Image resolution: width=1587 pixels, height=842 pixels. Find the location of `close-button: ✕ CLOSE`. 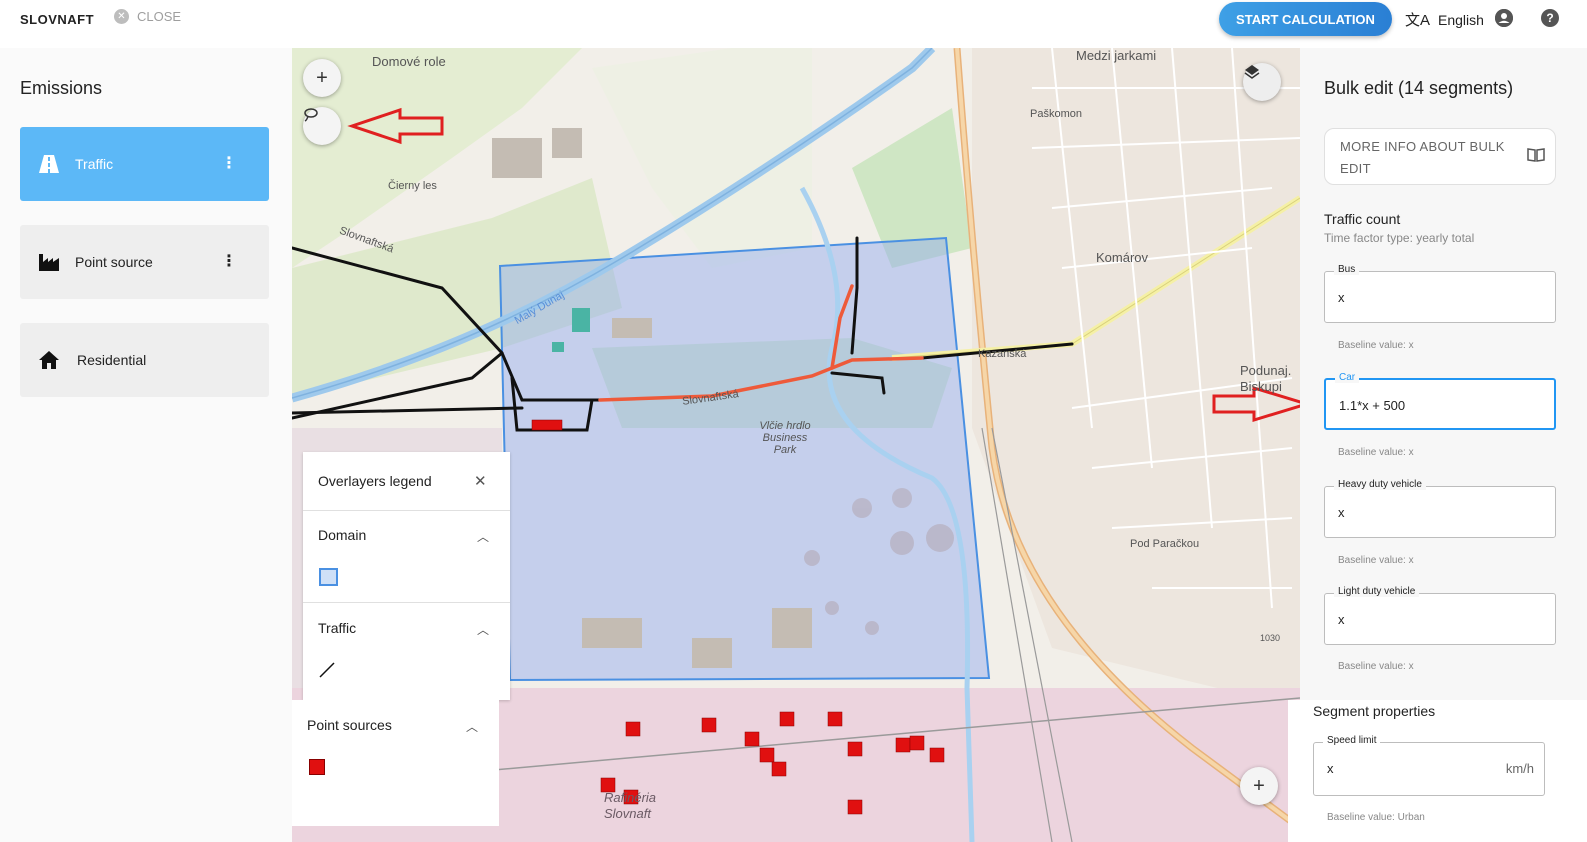

close-button: ✕ CLOSE is located at coordinates (147, 16).